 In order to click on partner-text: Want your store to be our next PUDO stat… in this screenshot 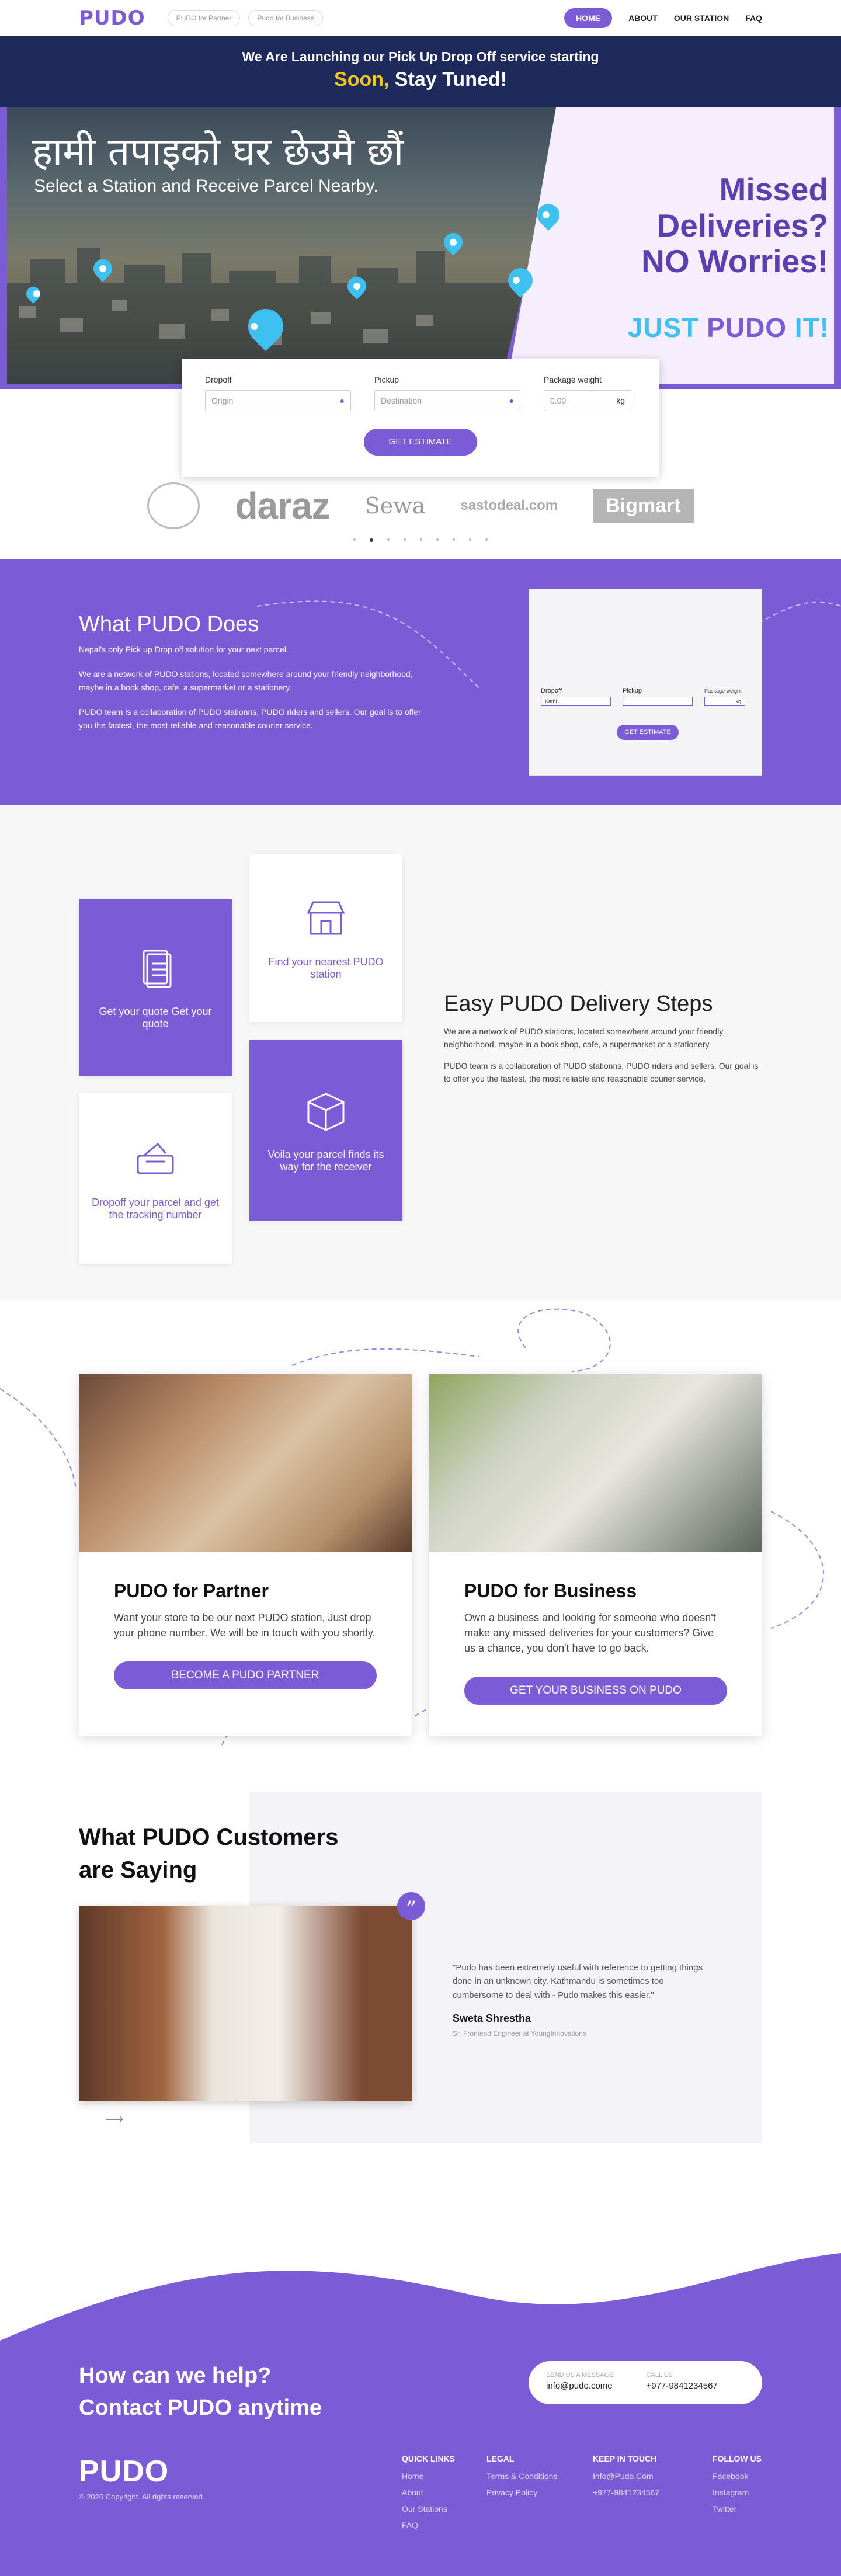, I will do `click(245, 1626)`.